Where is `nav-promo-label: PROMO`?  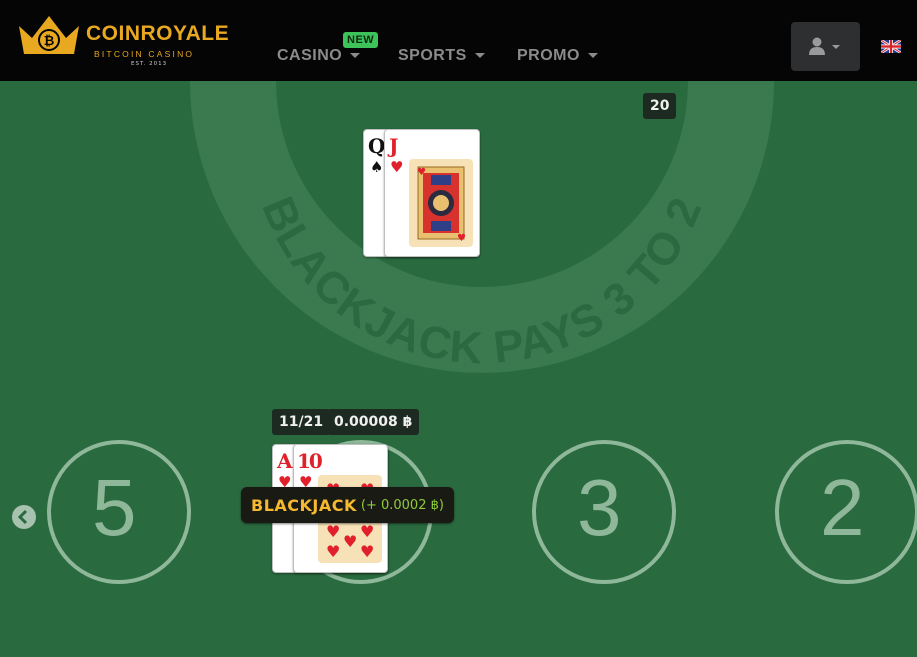 nav-promo-label: PROMO is located at coordinates (548, 55).